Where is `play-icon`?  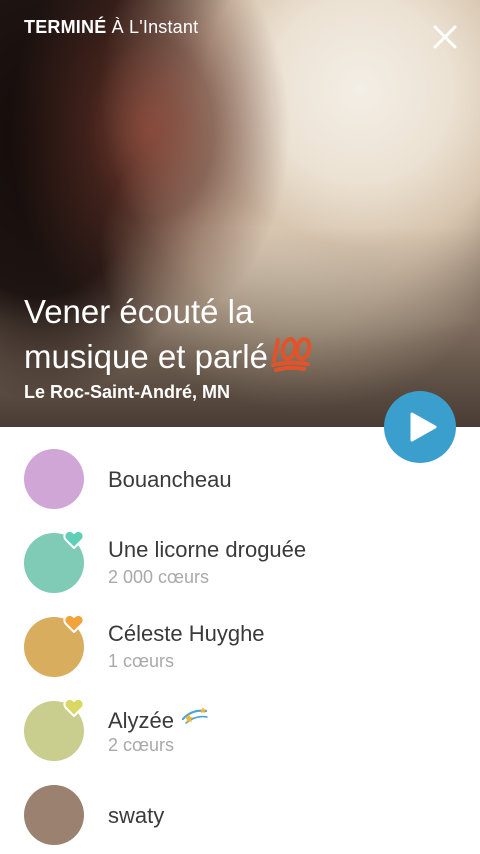
play-icon is located at coordinates (423, 427).